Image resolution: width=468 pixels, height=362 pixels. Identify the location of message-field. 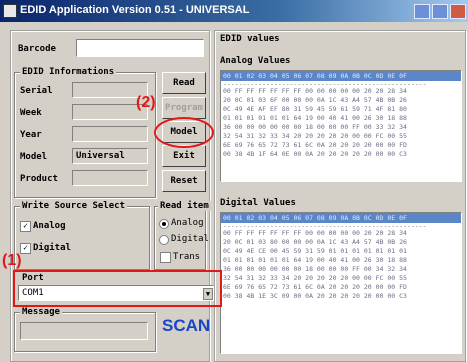
(84, 331).